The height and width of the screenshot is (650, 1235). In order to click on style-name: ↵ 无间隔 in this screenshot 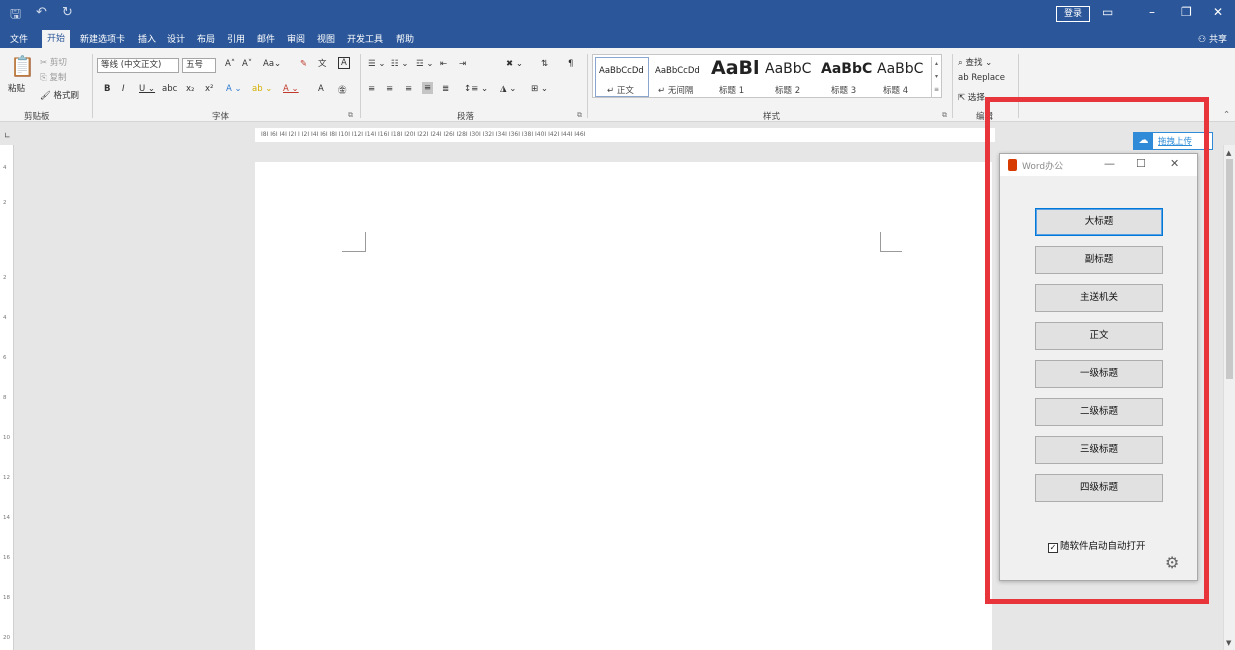, I will do `click(676, 91)`.